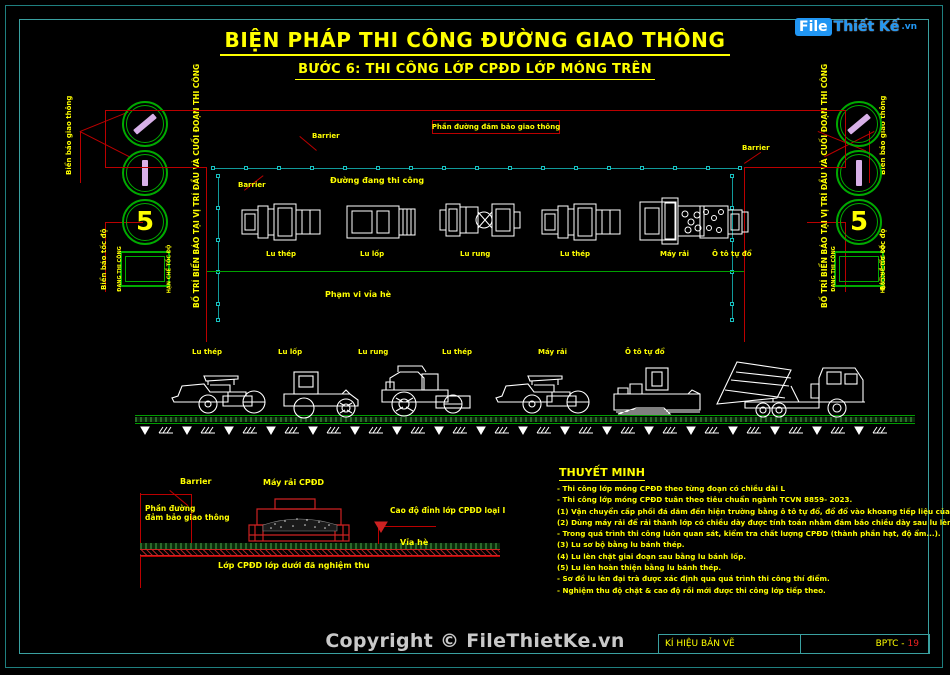 The image size is (950, 675). I want to click on note-line-5: (3) Lu sơ bộ bằng lu bánh thép., so click(621, 545).